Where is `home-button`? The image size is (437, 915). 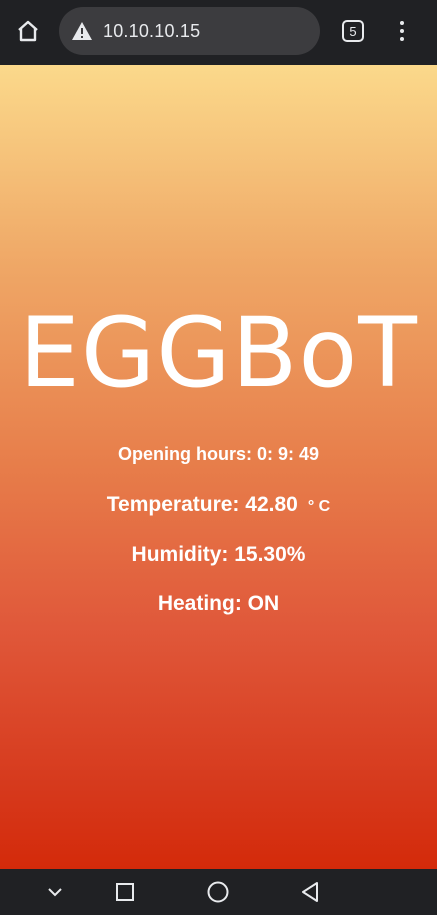
home-button is located at coordinates (28, 31).